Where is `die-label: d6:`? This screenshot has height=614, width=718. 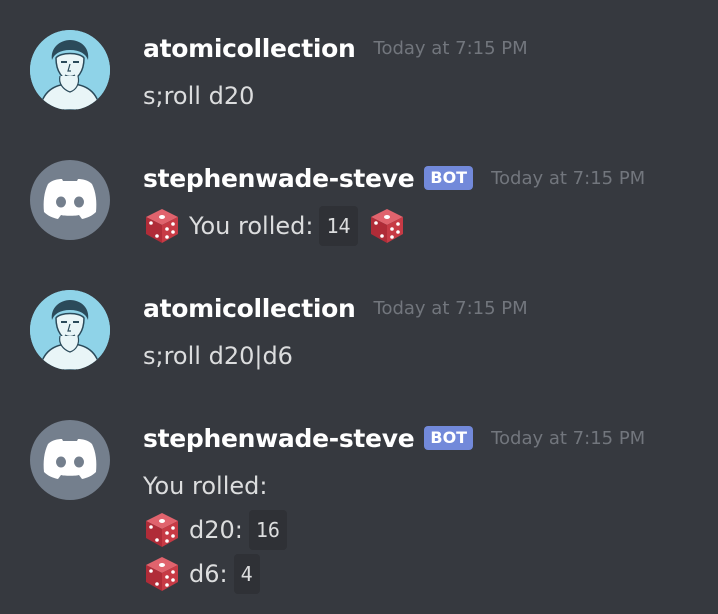
die-label: d6: is located at coordinates (208, 574).